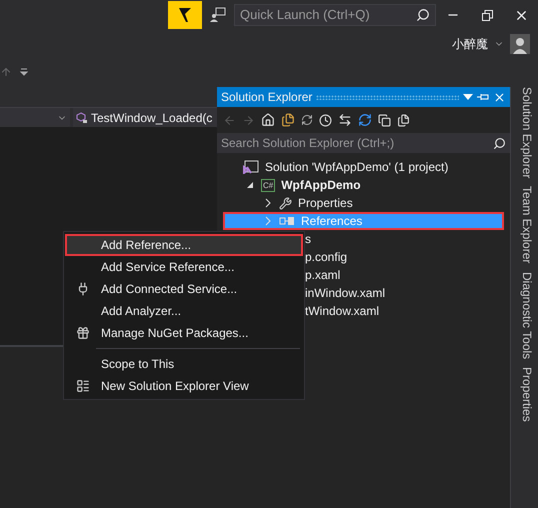 Image resolution: width=538 pixels, height=508 pixels. What do you see at coordinates (308, 239) in the screenshot?
I see `tree-item-label: s` at bounding box center [308, 239].